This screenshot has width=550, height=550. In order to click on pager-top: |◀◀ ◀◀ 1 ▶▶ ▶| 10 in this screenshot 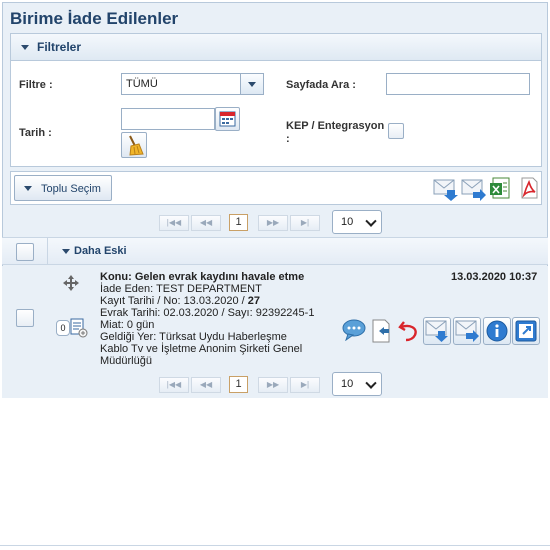, I will do `click(275, 223)`.